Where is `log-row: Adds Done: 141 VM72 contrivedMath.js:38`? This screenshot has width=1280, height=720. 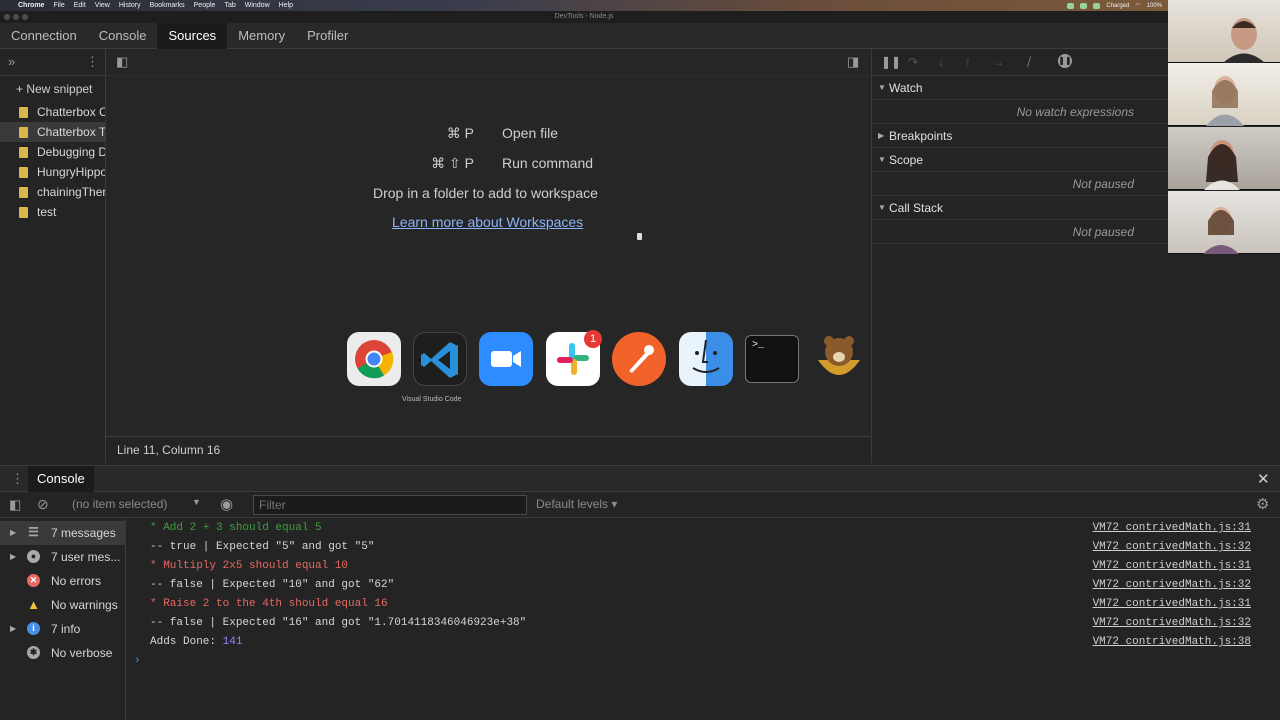 log-row: Adds Done: 141 VM72 contrivedMath.js:38 is located at coordinates (703, 642).